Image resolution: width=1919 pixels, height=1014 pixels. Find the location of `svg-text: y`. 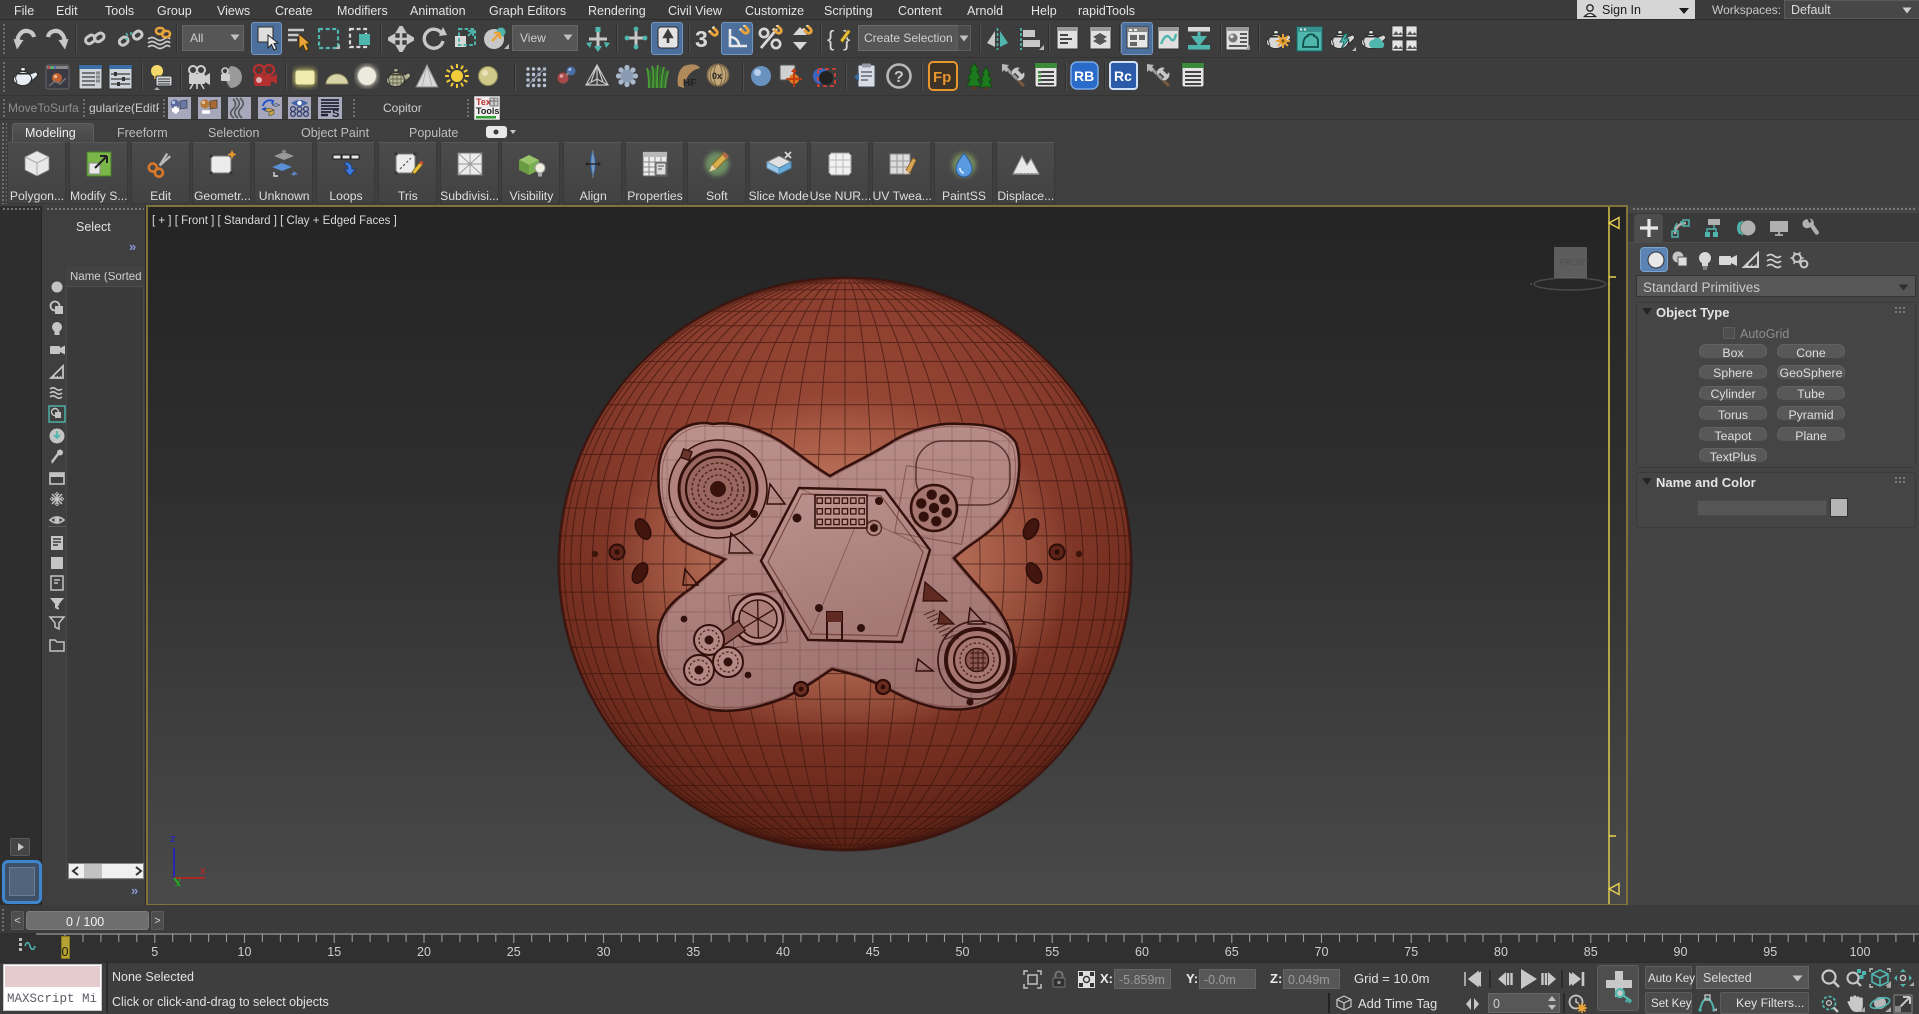

svg-text: y is located at coordinates (178, 881).